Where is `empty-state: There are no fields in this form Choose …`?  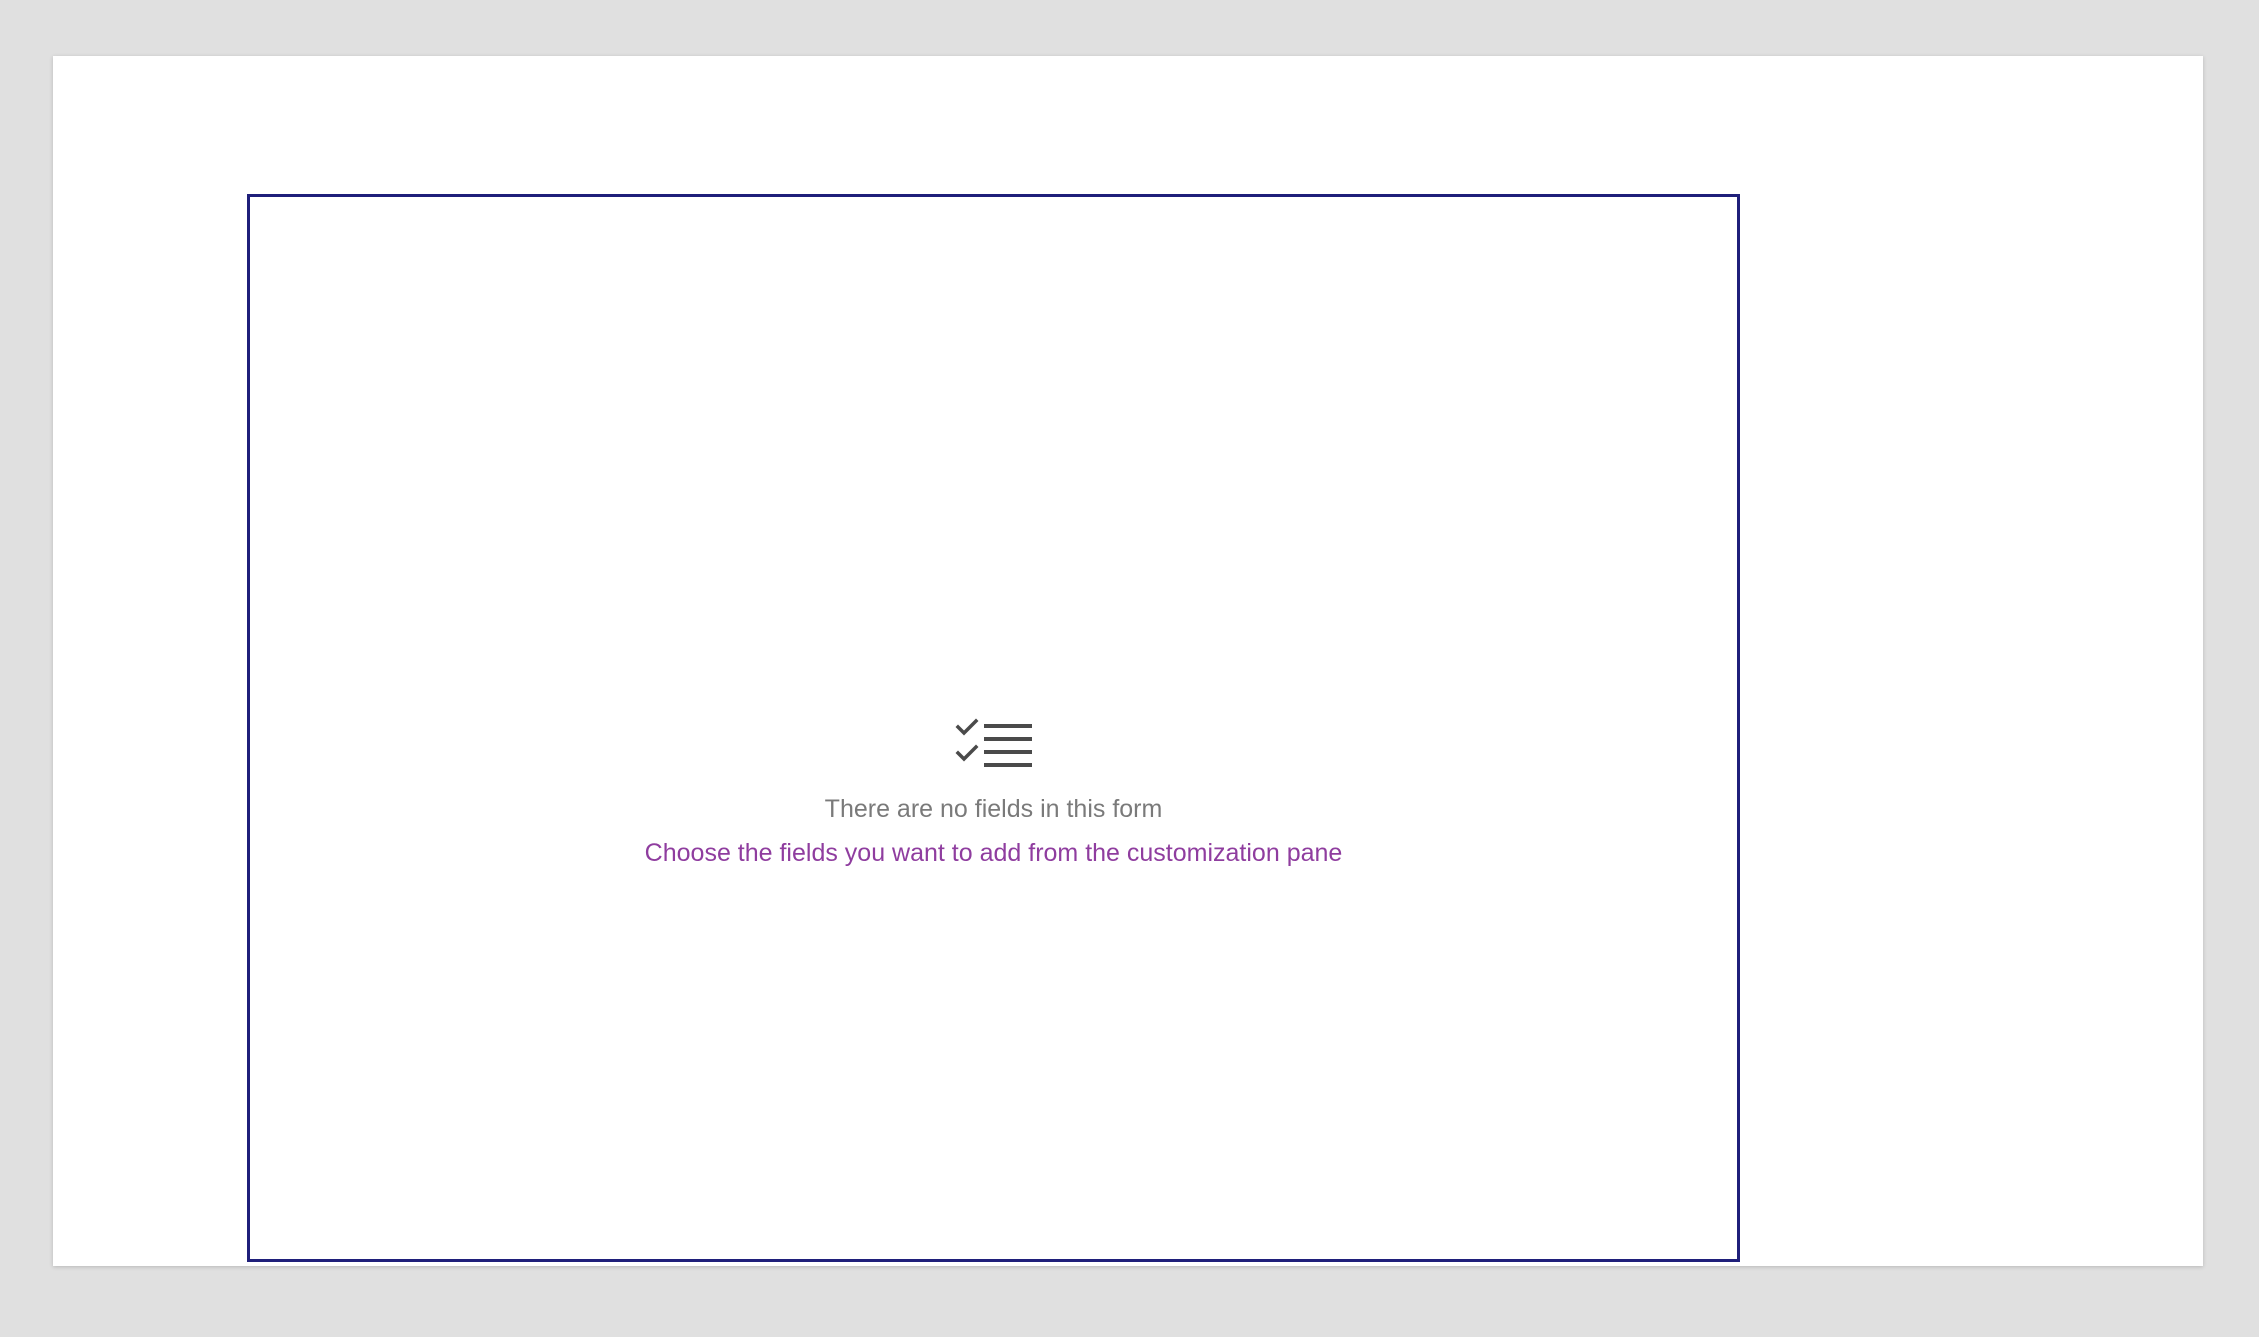
empty-state: There are no fields in this form Choose … is located at coordinates (993, 793).